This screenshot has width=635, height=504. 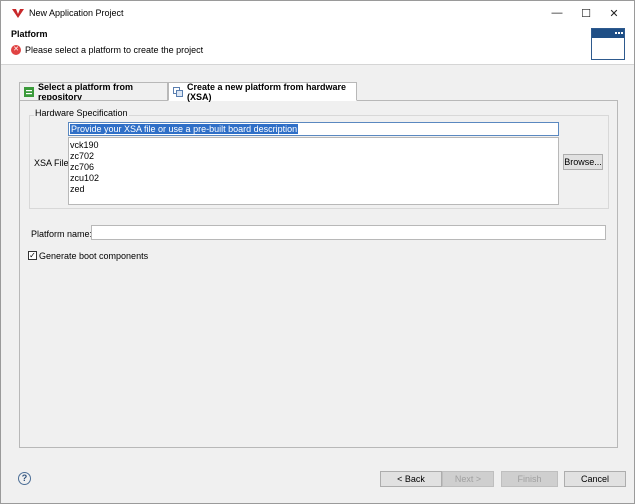 I want to click on platform-name-label: Platform name:, so click(x=62, y=234).